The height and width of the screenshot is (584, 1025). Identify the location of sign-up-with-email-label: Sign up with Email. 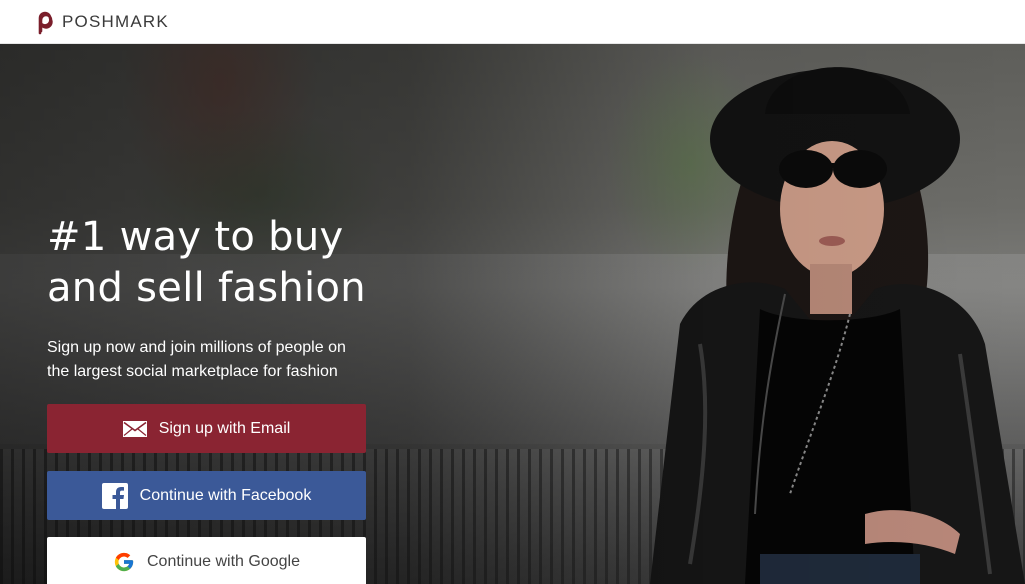
(224, 428).